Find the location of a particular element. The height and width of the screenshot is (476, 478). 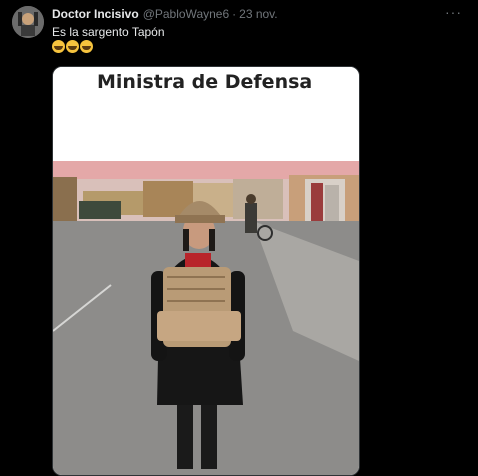

meme-caption: Ministra de Defensa is located at coordinates (206, 114).